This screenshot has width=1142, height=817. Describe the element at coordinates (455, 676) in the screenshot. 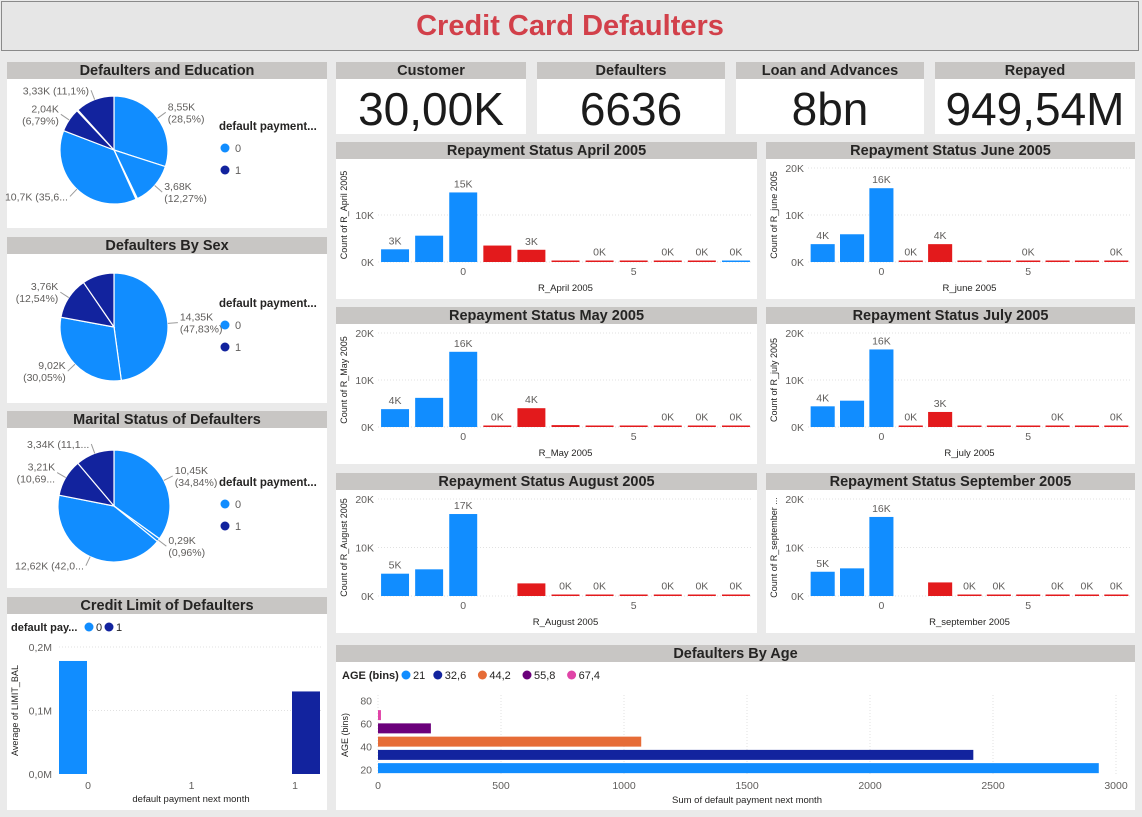

I see `age-legend-item: 32,6` at that location.